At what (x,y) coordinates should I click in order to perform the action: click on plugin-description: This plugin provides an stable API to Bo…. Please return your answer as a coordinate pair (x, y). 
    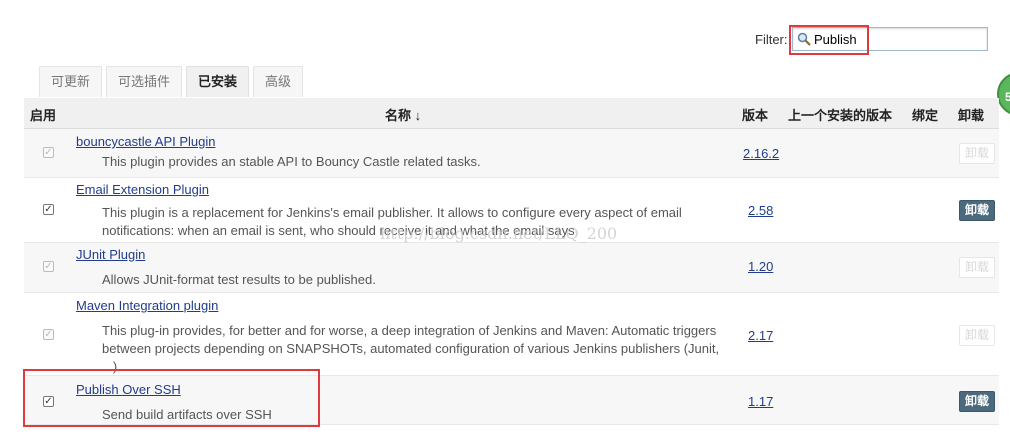
    Looking at the image, I should click on (291, 161).